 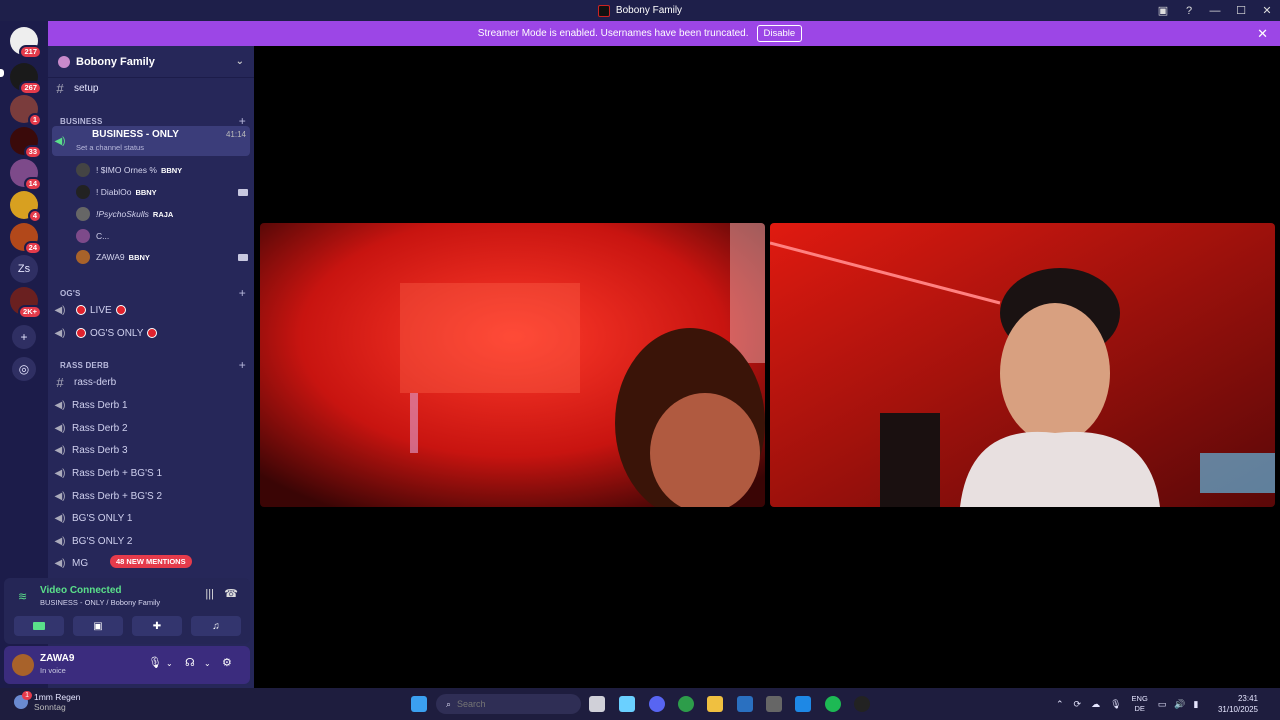 I want to click on channel-rass-derb-3: ◀) Rass Derb 3, so click(x=151, y=450).